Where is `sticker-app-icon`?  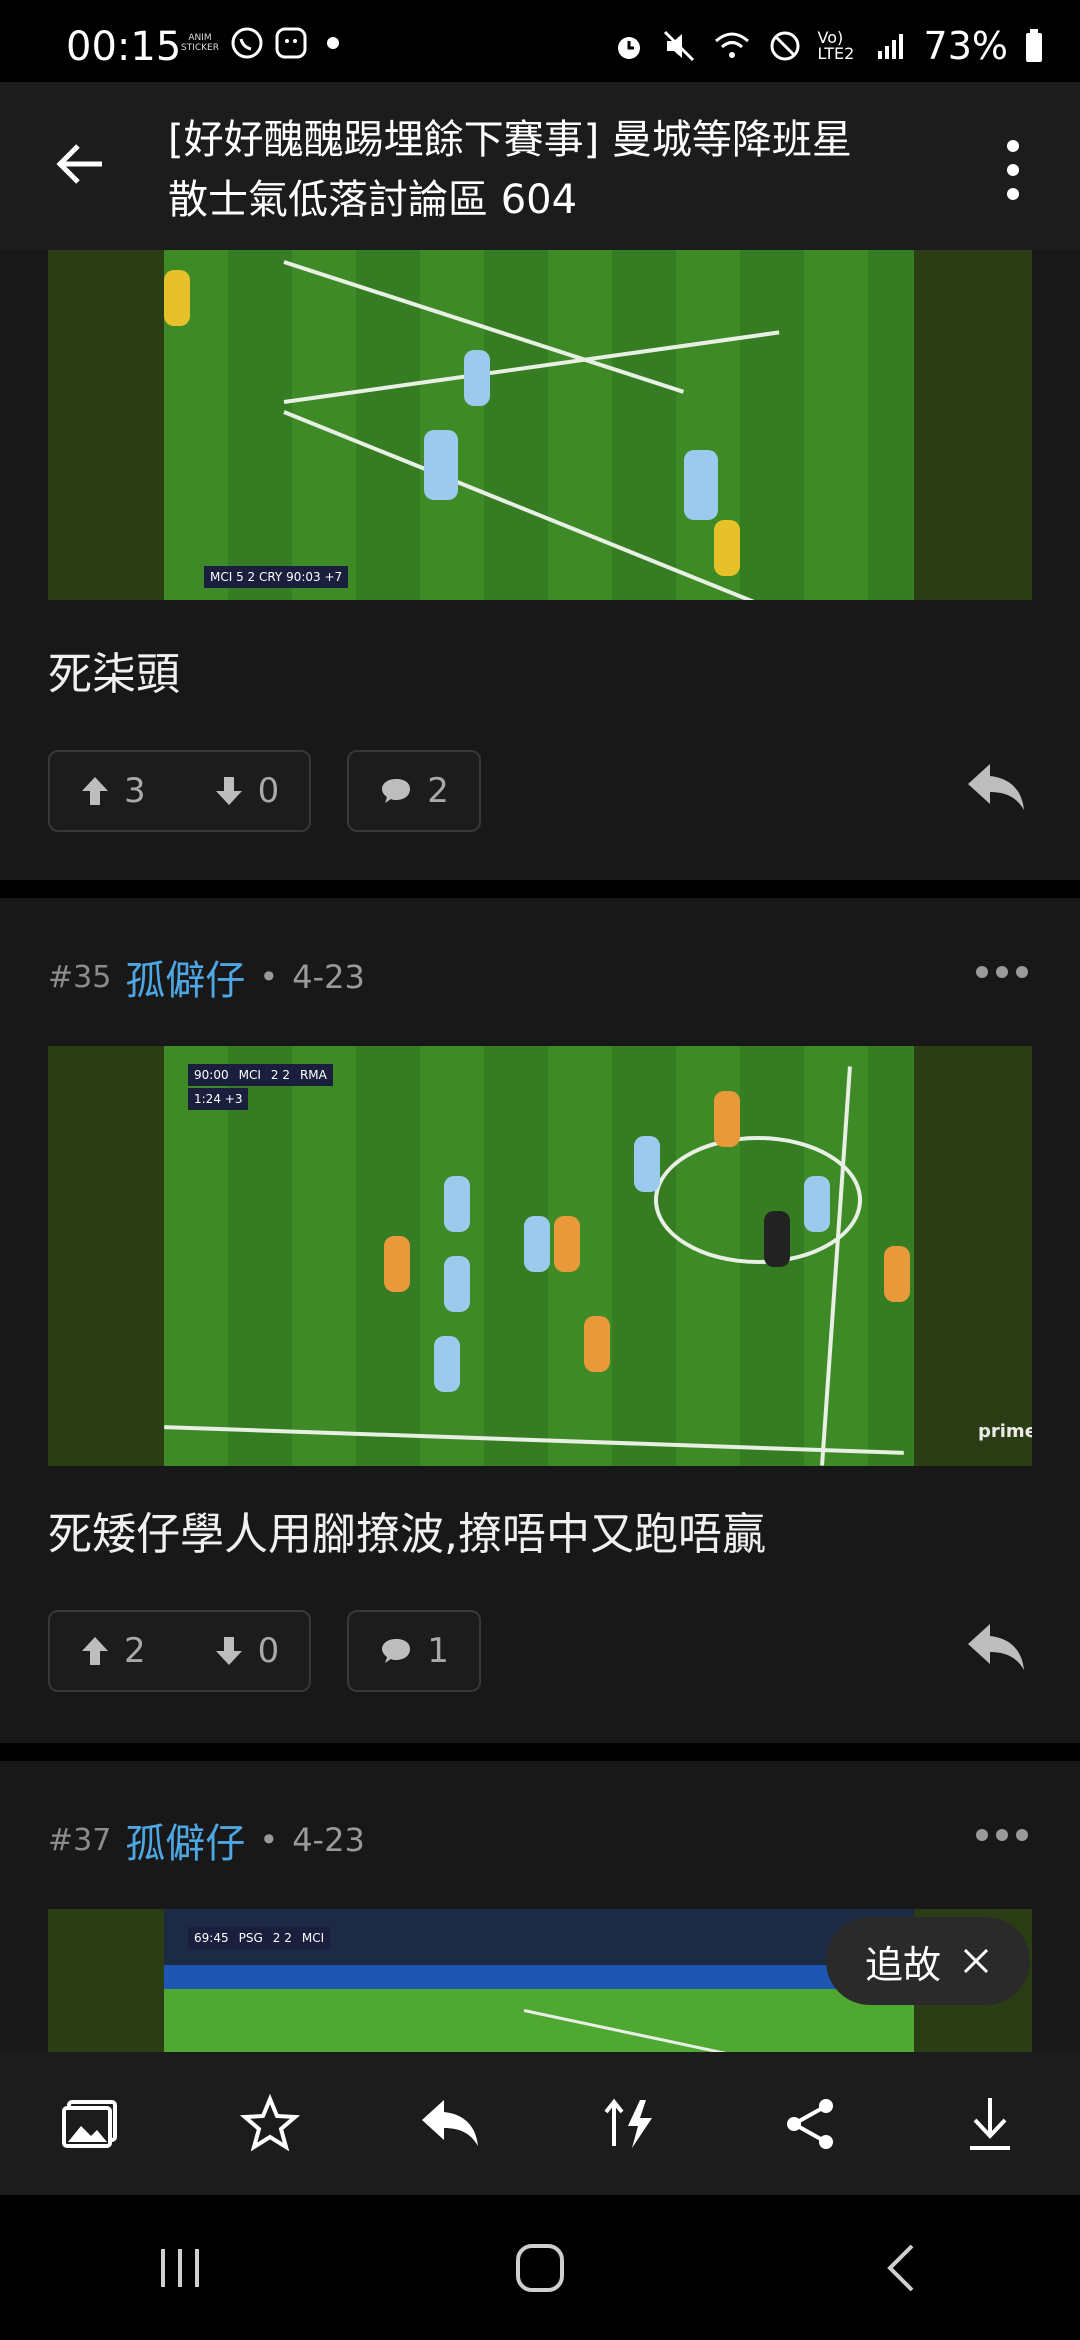
sticker-app-icon is located at coordinates (291, 43).